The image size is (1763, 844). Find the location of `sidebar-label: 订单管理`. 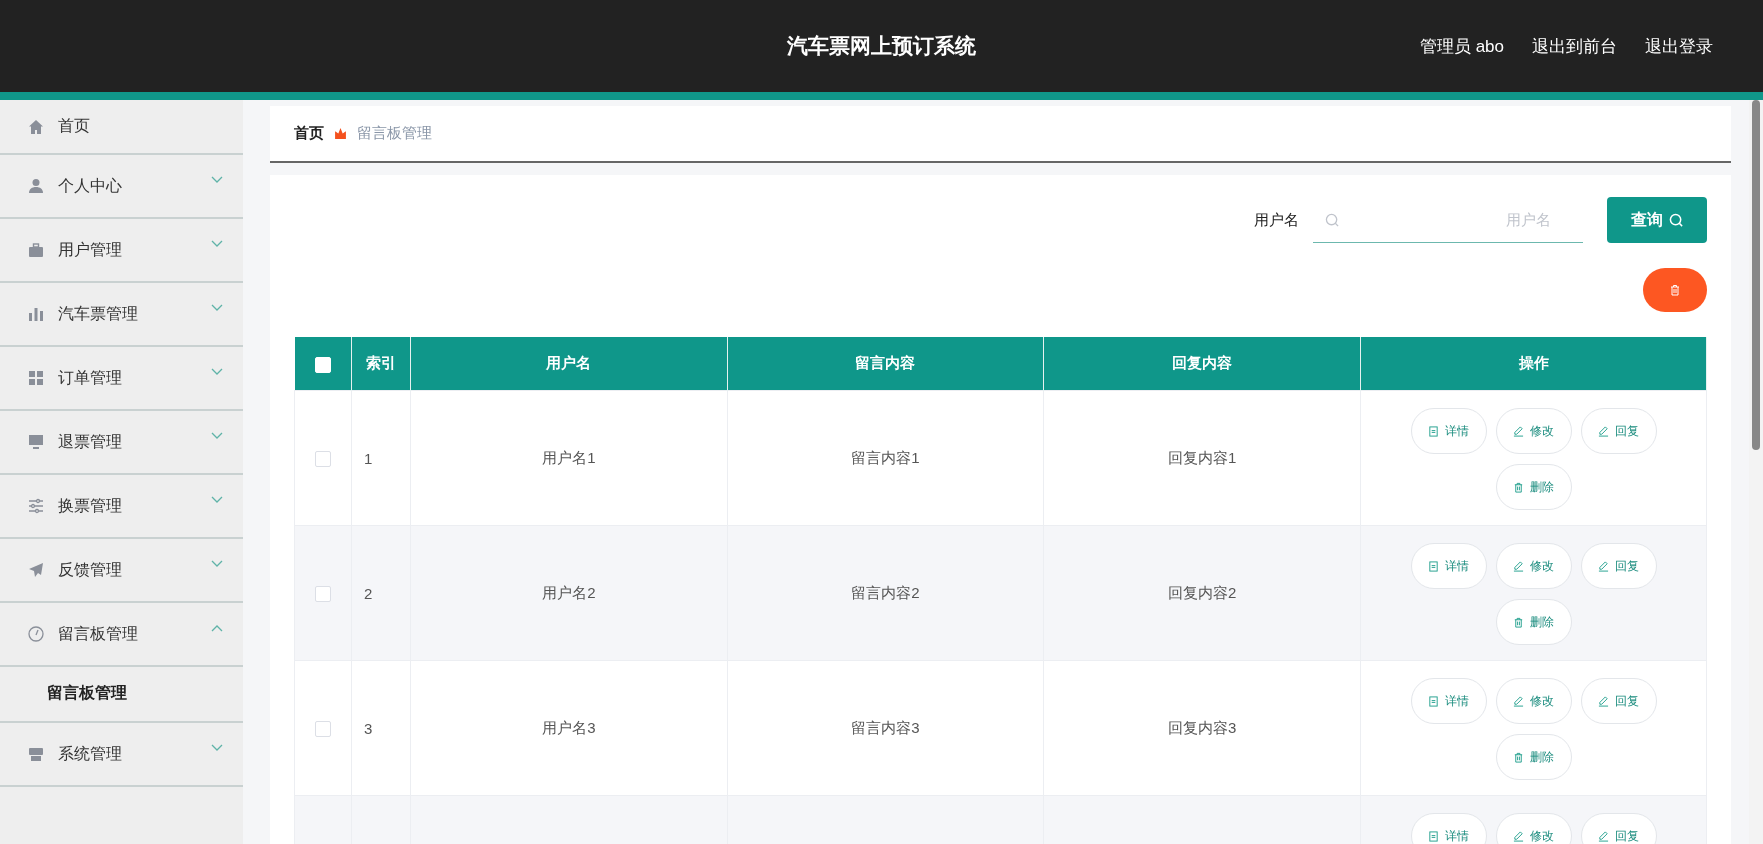

sidebar-label: 订单管理 is located at coordinates (90, 377).